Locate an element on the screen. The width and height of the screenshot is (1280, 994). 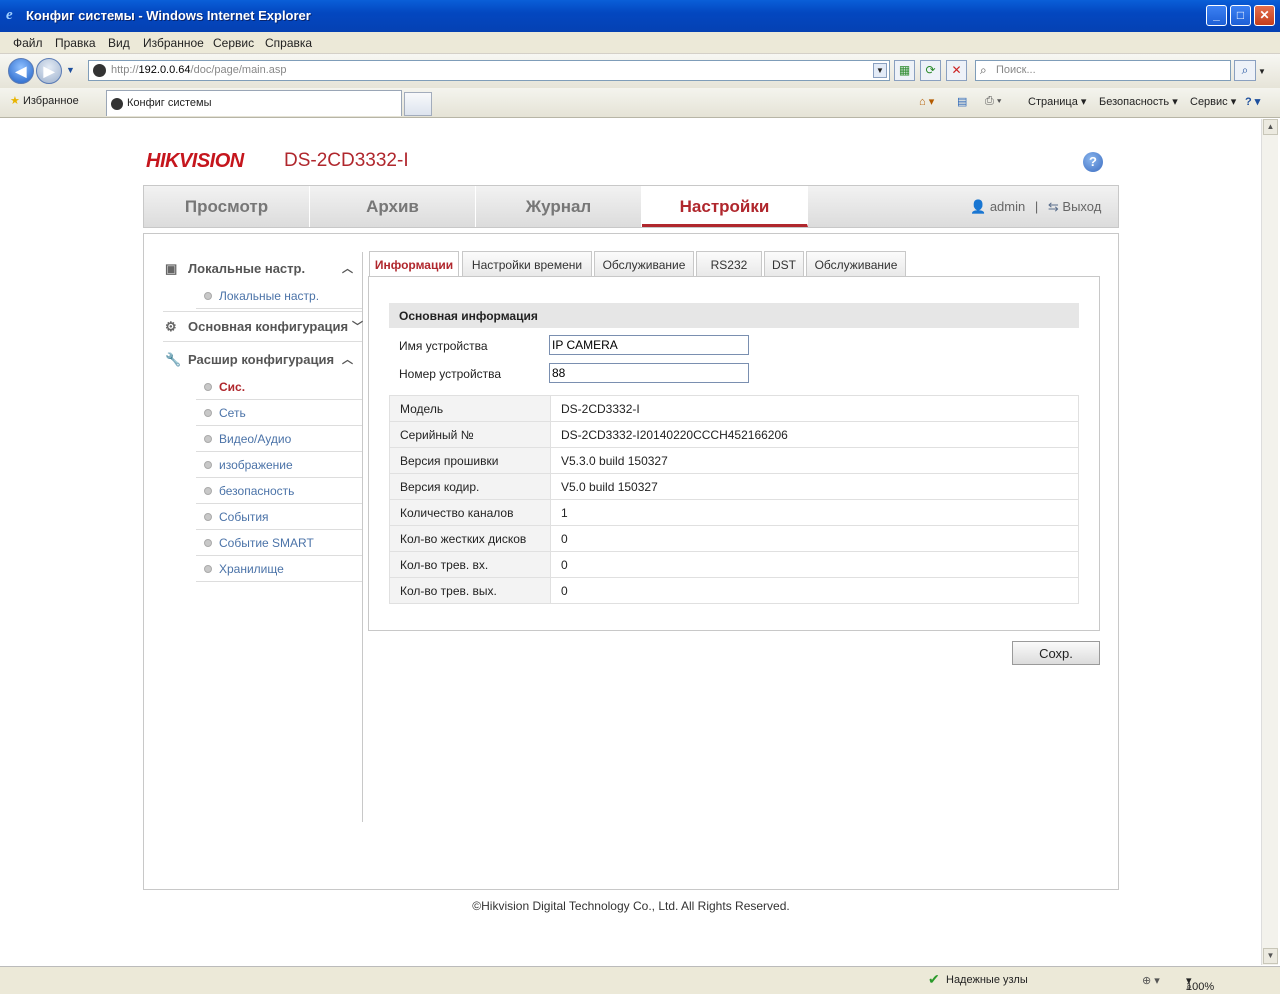
check-icon: ✔ is located at coordinates (934, 979).